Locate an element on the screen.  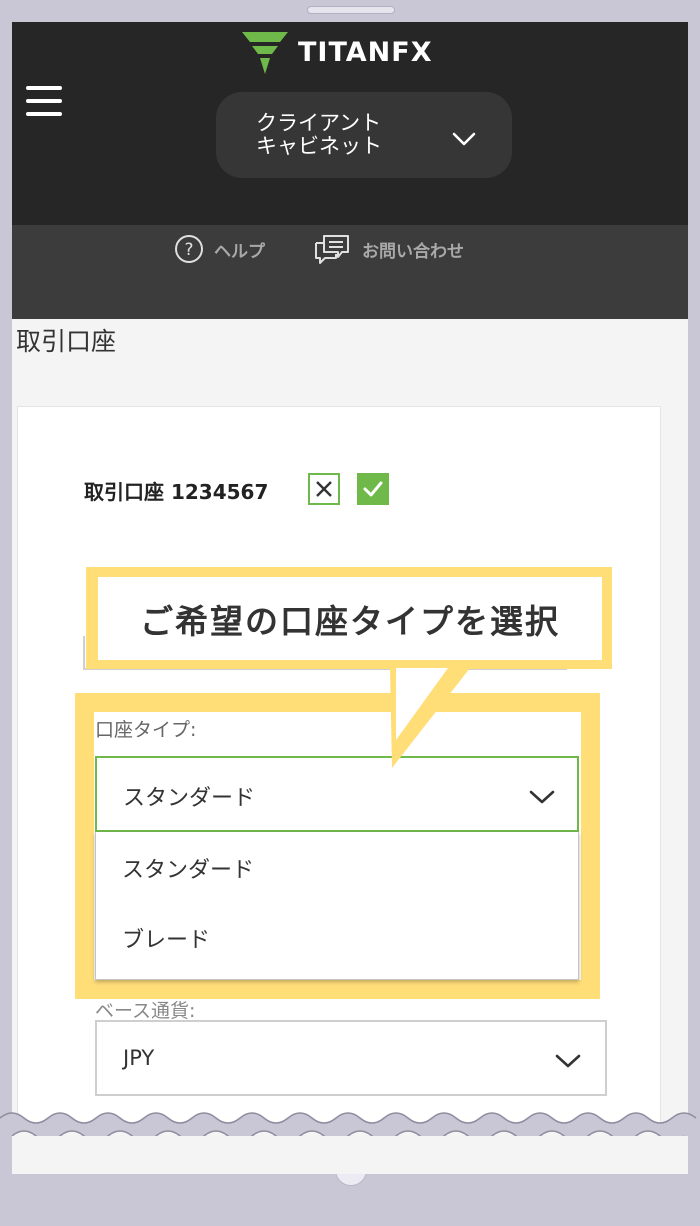
option-label: ブレード is located at coordinates (166, 940).